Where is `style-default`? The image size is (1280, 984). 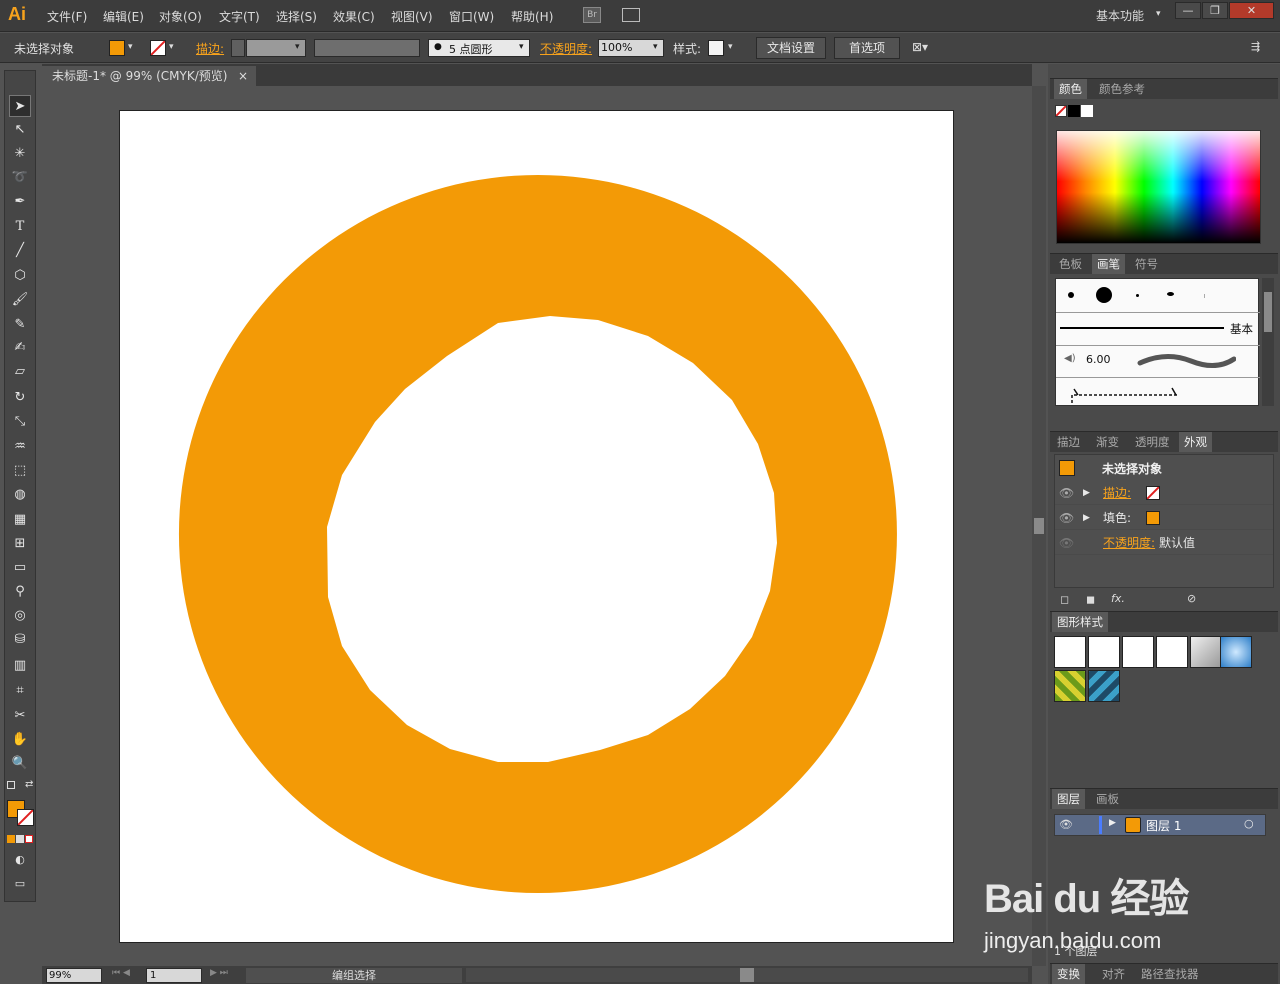 style-default is located at coordinates (1070, 652).